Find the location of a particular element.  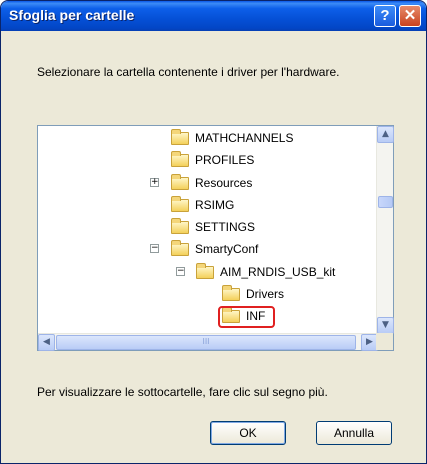

vertical-scroll-thumb is located at coordinates (385, 202).